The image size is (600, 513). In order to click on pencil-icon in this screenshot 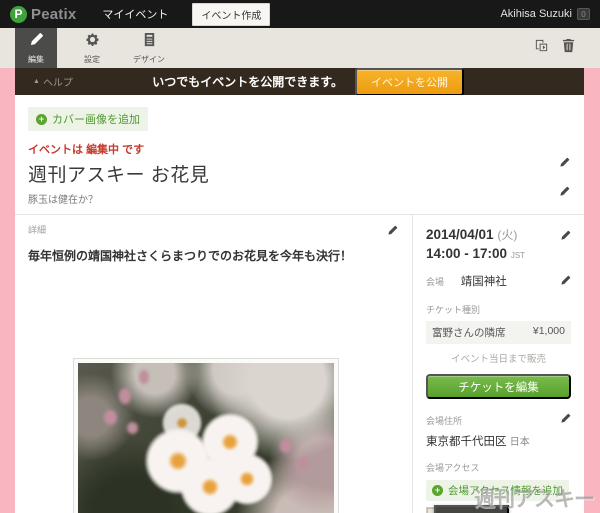, I will do `click(36, 42)`.